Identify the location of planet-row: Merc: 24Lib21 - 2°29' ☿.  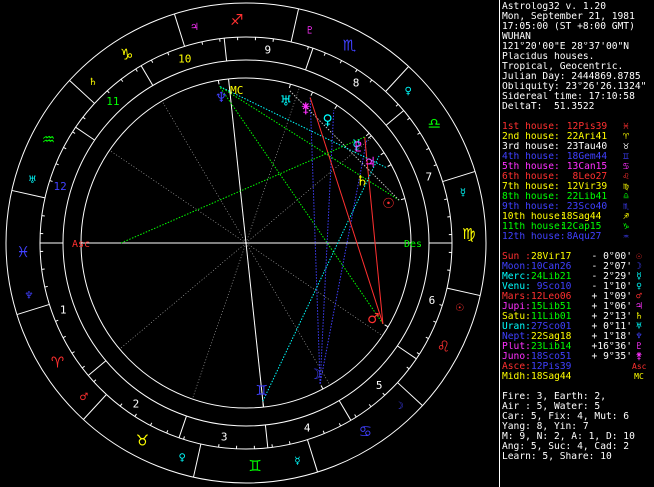
(578, 277).